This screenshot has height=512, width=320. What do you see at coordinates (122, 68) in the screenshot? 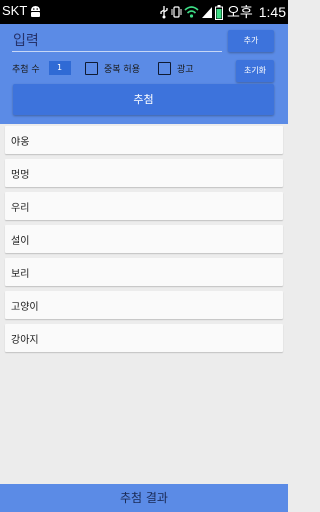
I see `allow-duplicate-label: 중복 허용` at bounding box center [122, 68].